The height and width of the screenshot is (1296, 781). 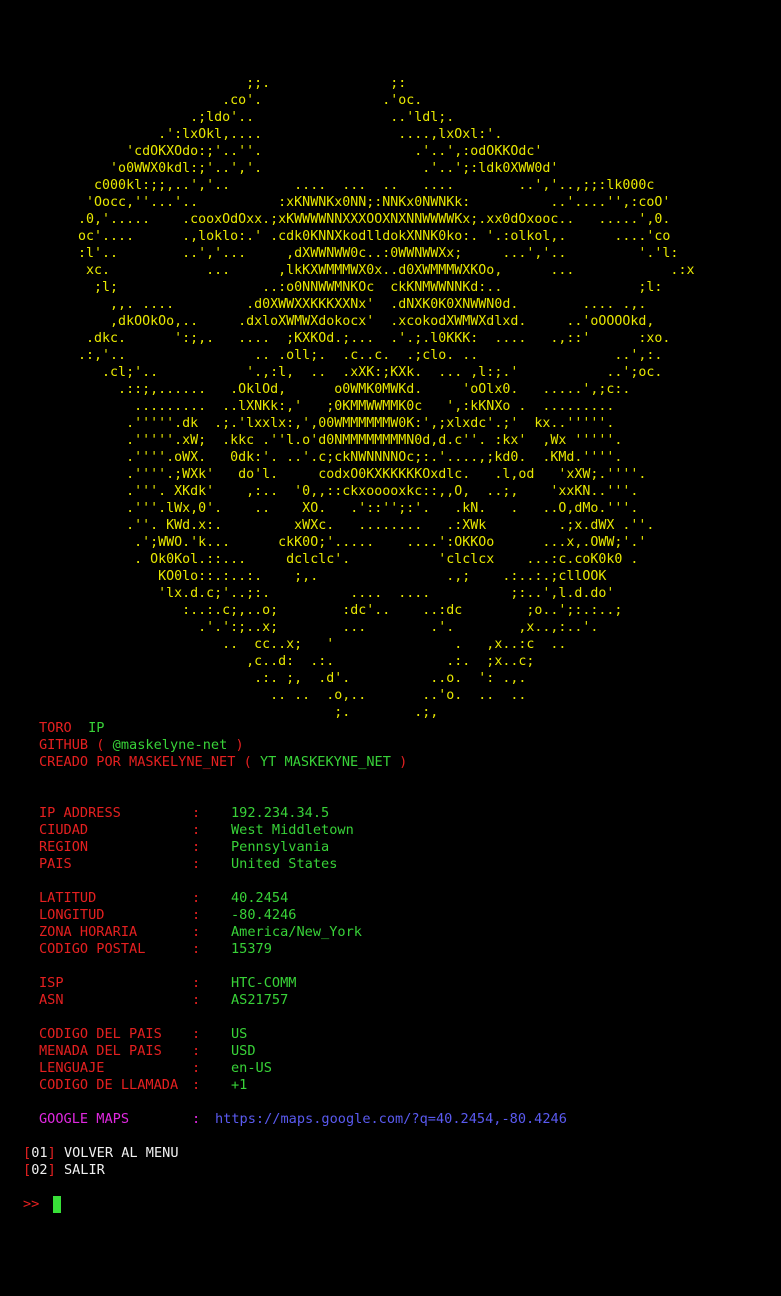 I want to click on info-key: CODIGO DEL PAIS, so click(x=100, y=1034).